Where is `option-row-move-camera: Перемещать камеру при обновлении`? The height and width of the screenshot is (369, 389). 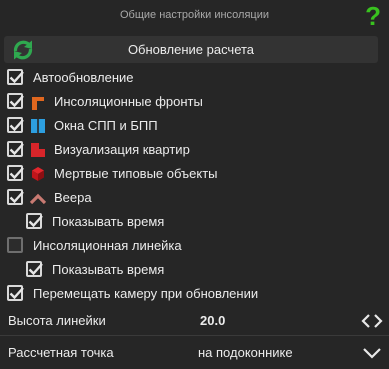 option-row-move-camera: Перемещать камеру при обновлении is located at coordinates (194, 294).